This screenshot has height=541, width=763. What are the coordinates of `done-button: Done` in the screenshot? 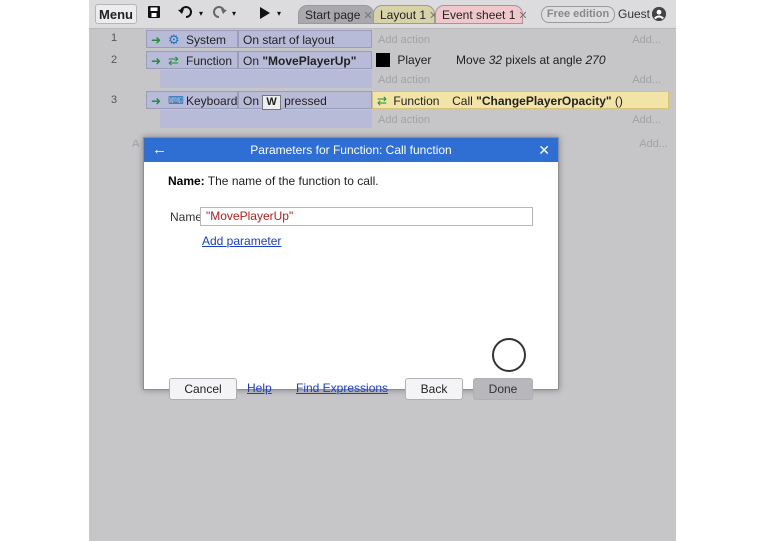 It's located at (503, 389).